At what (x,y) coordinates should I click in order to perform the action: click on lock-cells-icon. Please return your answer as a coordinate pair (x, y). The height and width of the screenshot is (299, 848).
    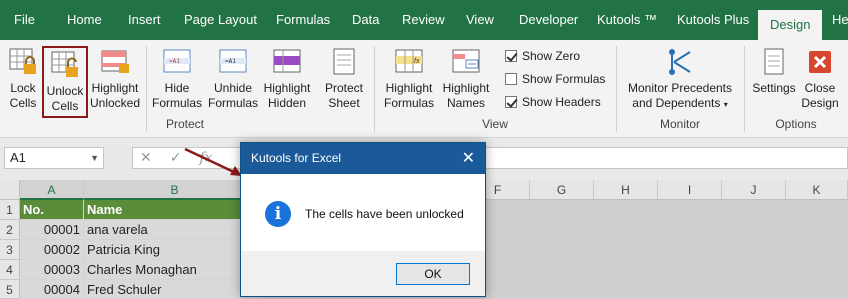
    Looking at the image, I should click on (22, 61).